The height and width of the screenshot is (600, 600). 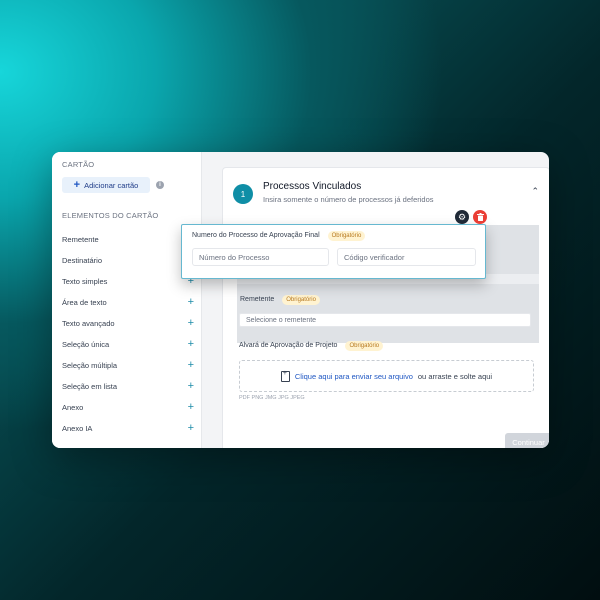 What do you see at coordinates (90, 365) in the screenshot?
I see `element-label: Seleção múltipla` at bounding box center [90, 365].